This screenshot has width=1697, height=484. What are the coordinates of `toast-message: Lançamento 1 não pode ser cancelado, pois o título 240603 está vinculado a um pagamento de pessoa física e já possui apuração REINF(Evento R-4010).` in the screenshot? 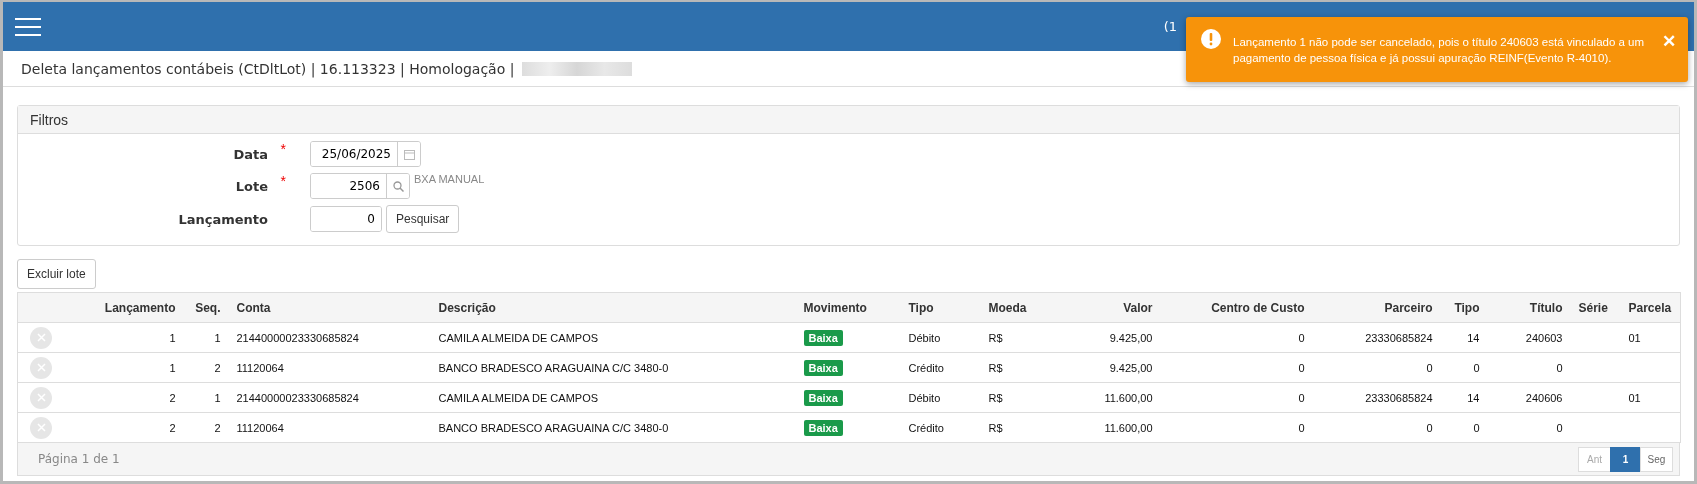 It's located at (1439, 50).